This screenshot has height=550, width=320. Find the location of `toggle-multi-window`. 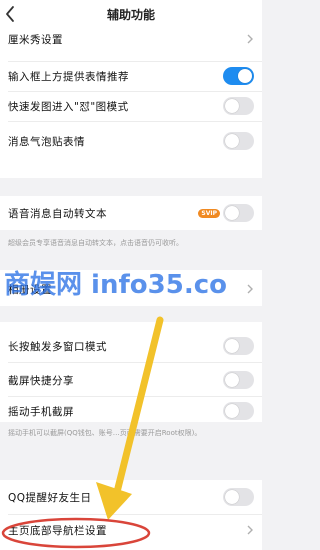

toggle-multi-window is located at coordinates (238, 346).